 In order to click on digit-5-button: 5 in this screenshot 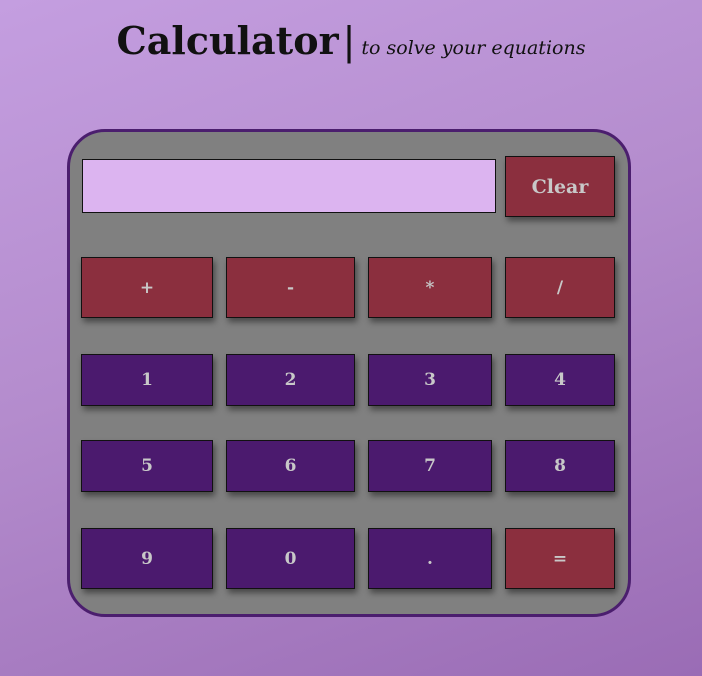, I will do `click(147, 466)`.